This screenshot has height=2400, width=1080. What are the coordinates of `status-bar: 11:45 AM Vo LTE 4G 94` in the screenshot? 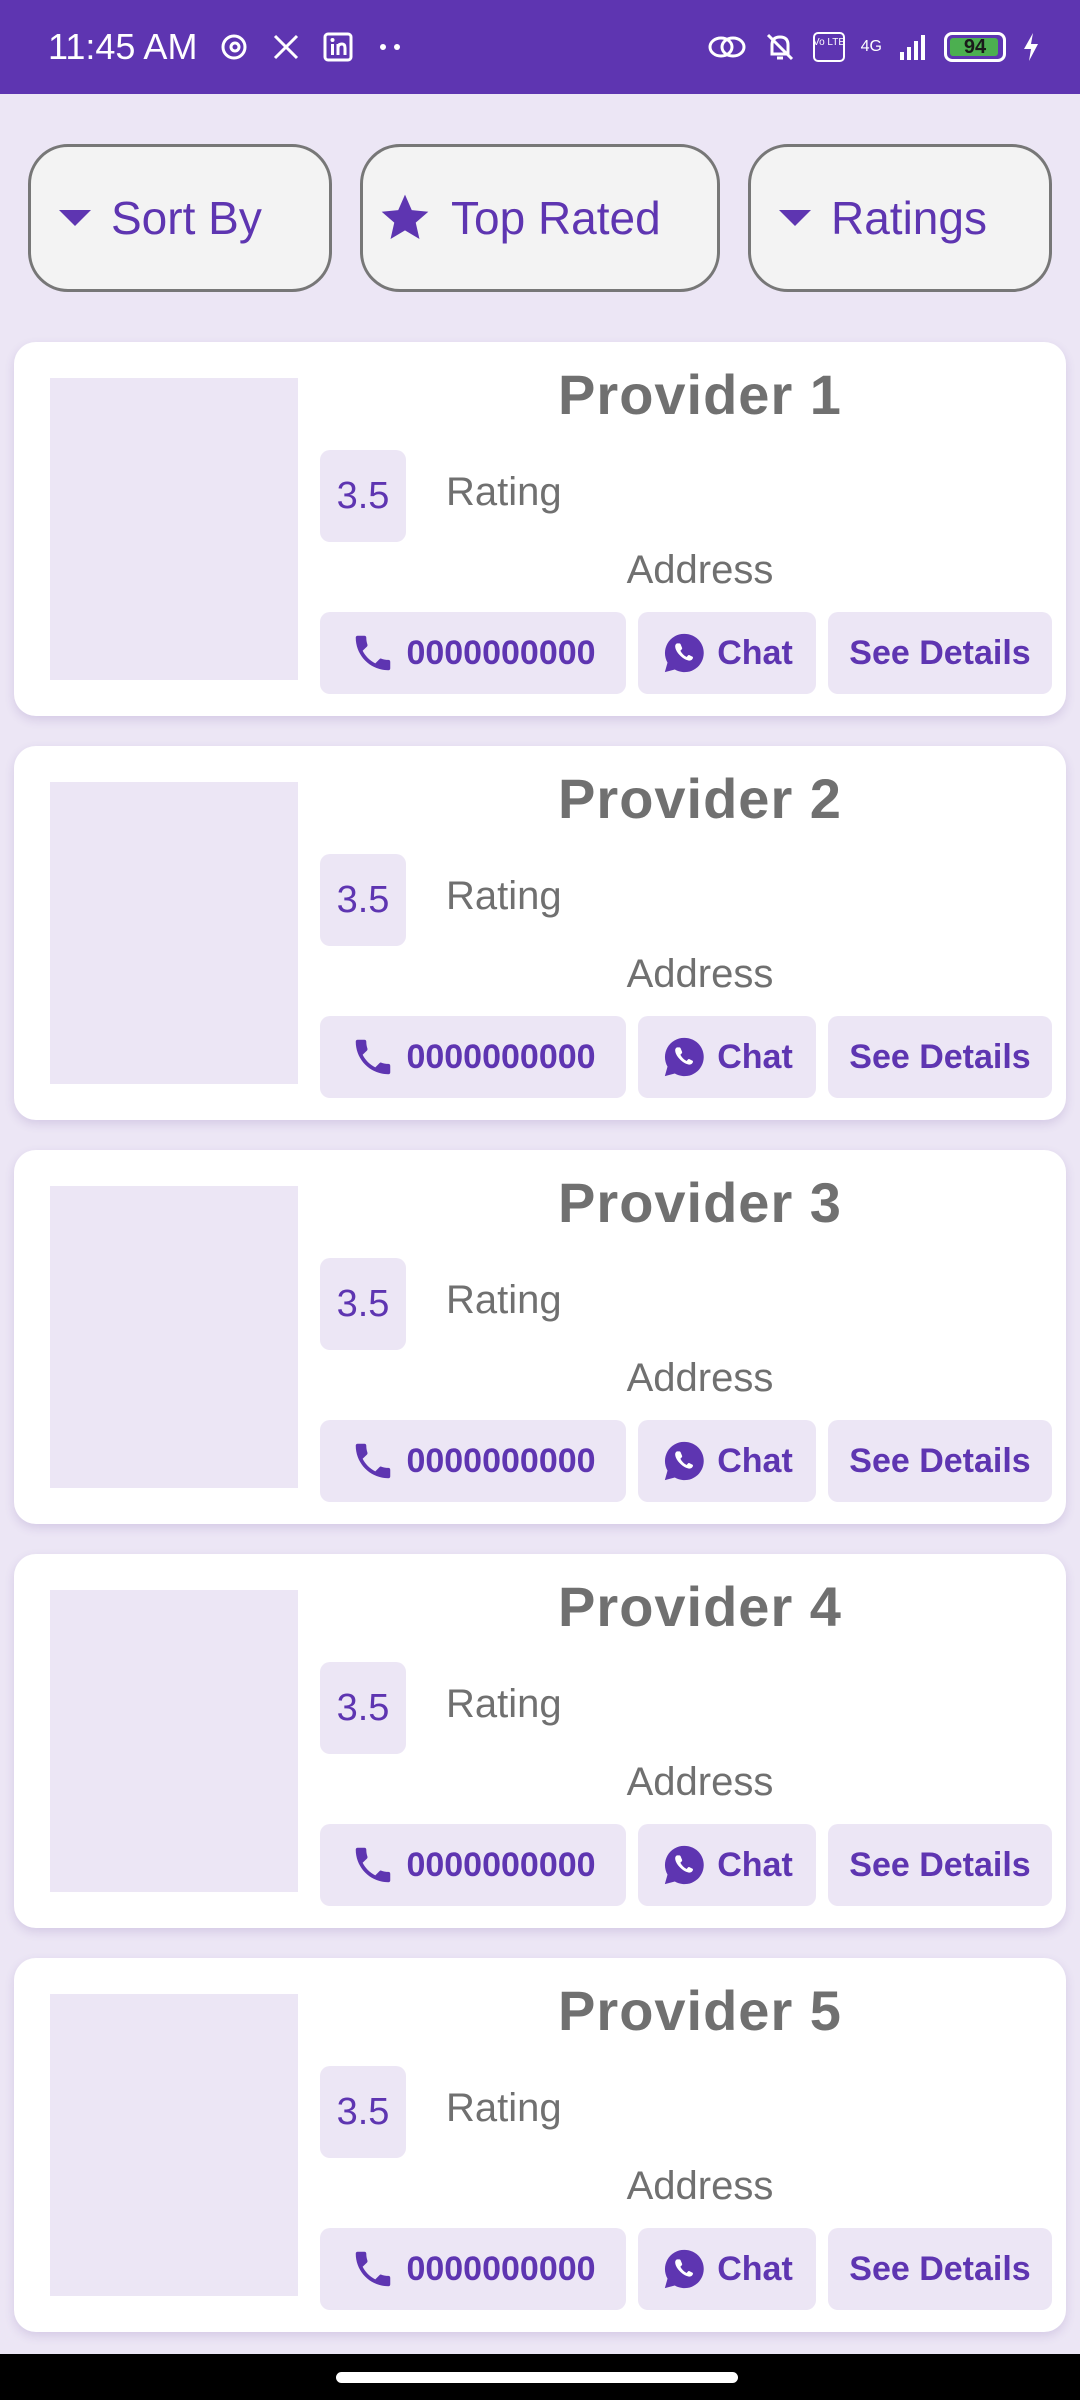 It's located at (540, 47).